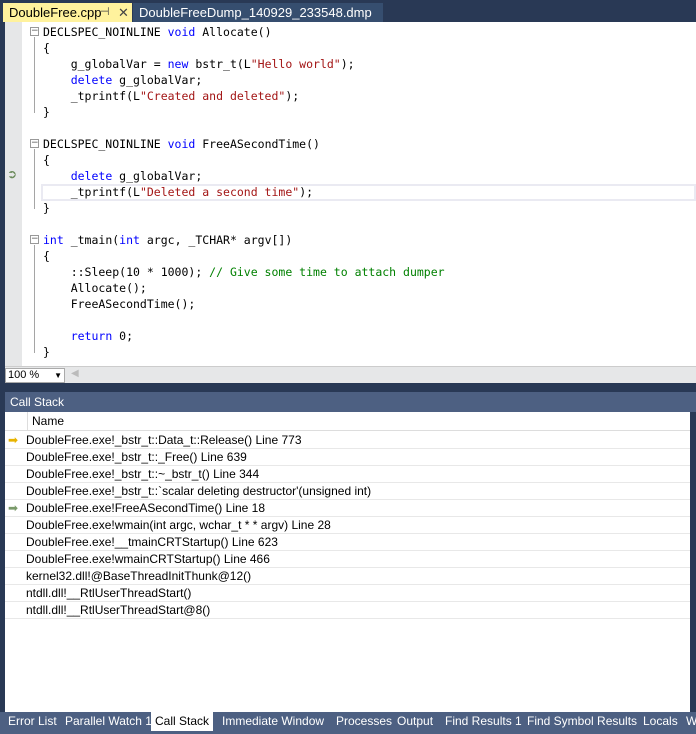 This screenshot has width=696, height=734. I want to click on code-token: FreeASecondTime();, so click(119, 304).